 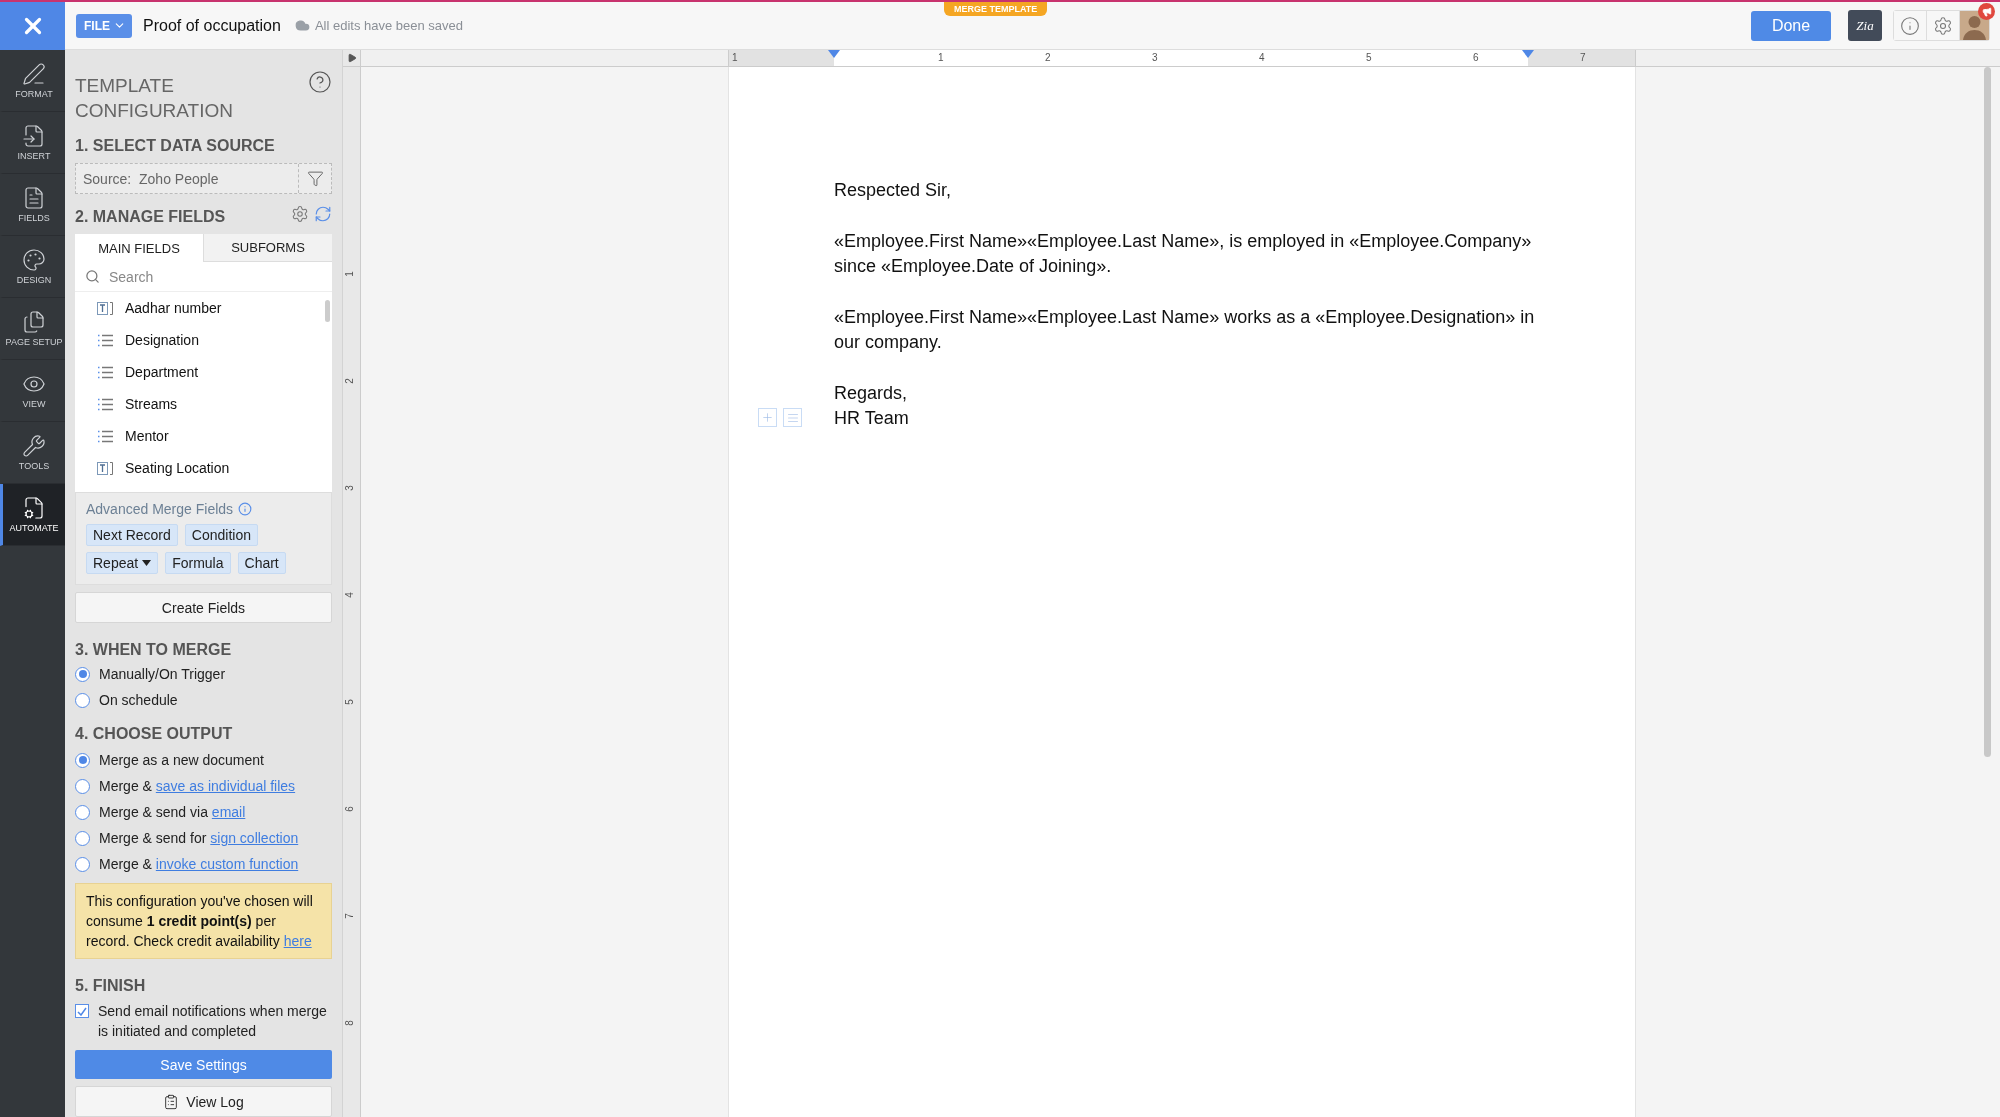 I want to click on clipboard-icon, so click(x=171, y=1101).